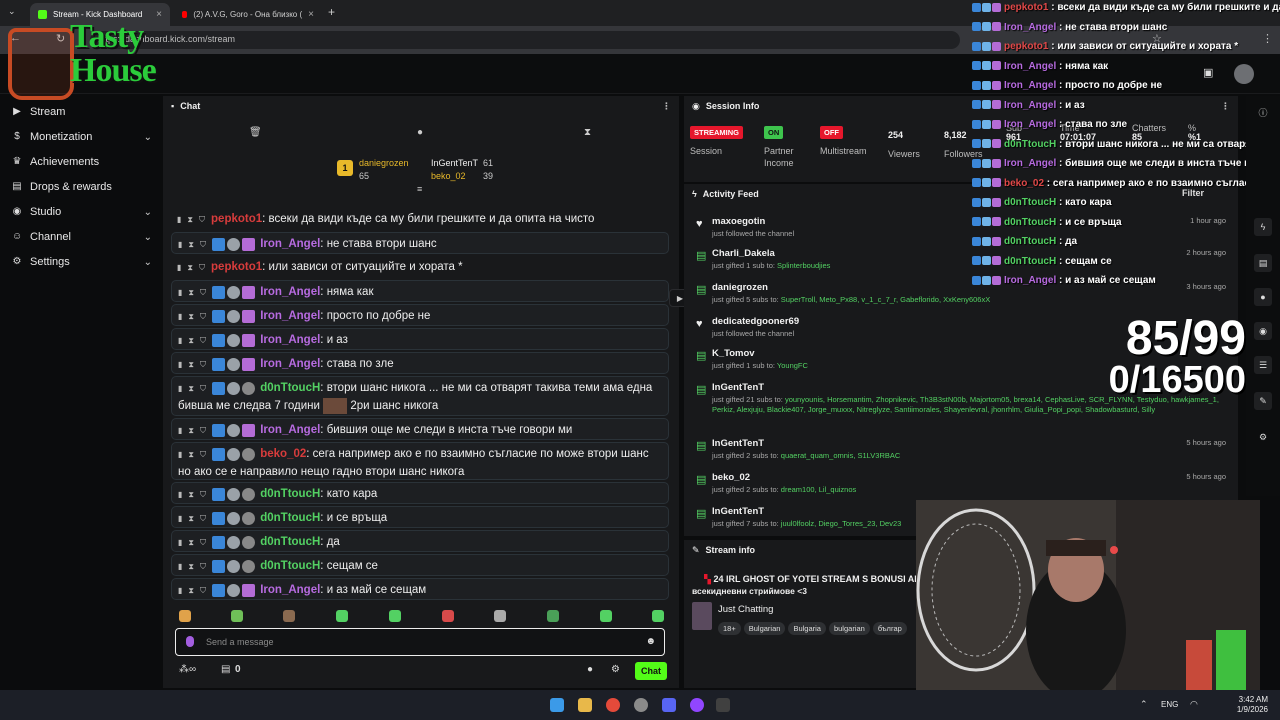 The image size is (1280, 720). Describe the element at coordinates (764, 628) in the screenshot. I see `tag-pill: Bulgarian` at that location.